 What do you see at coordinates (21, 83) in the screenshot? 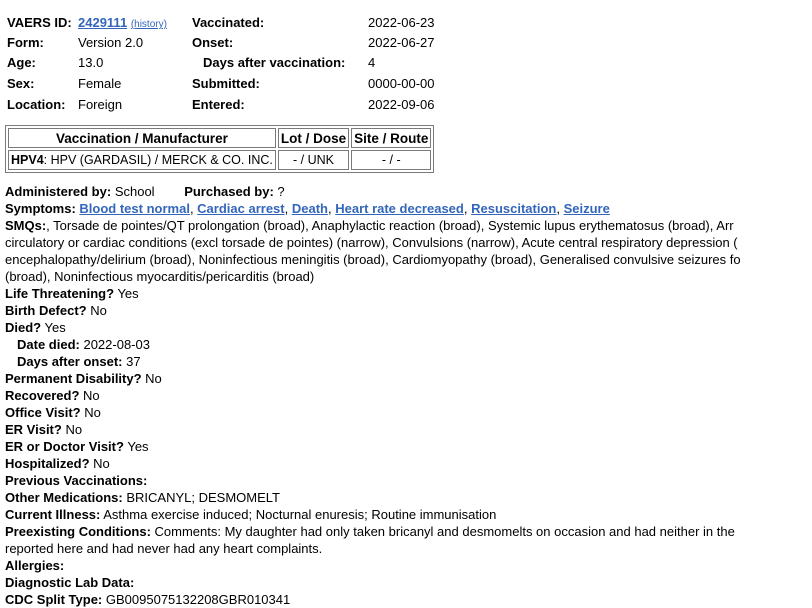
I see `sex-label: Sex:` at bounding box center [21, 83].